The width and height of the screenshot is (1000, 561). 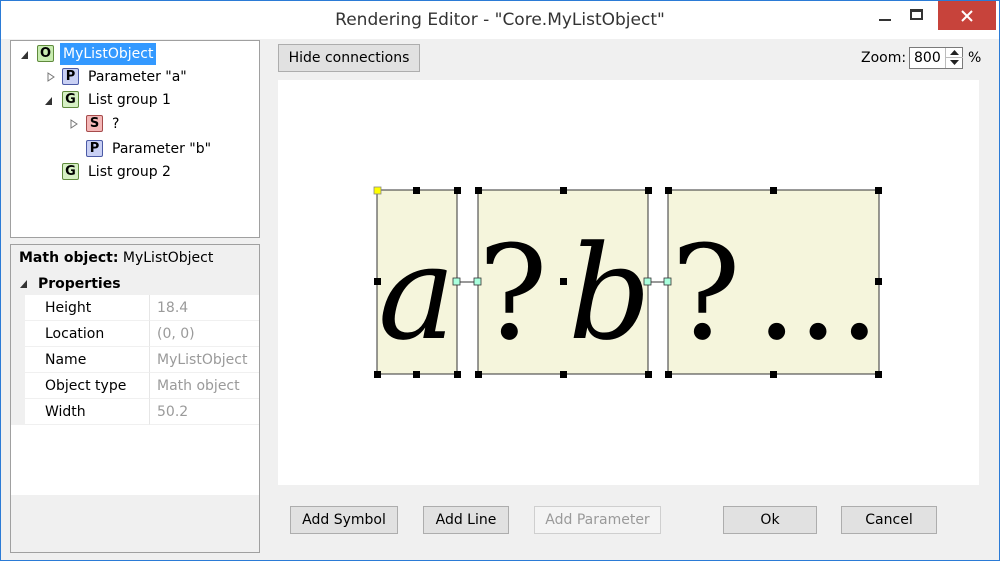 I want to click on close-button, so click(x=967, y=15).